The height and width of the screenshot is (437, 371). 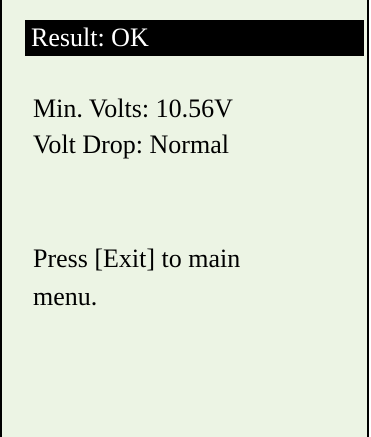 What do you see at coordinates (194, 38) in the screenshot?
I see `result-title: Result: OK` at bounding box center [194, 38].